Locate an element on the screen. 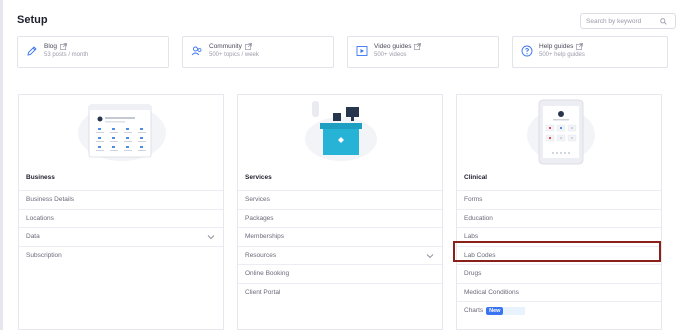 This screenshot has height=330, width=688. page-title: Setup is located at coordinates (32, 20).